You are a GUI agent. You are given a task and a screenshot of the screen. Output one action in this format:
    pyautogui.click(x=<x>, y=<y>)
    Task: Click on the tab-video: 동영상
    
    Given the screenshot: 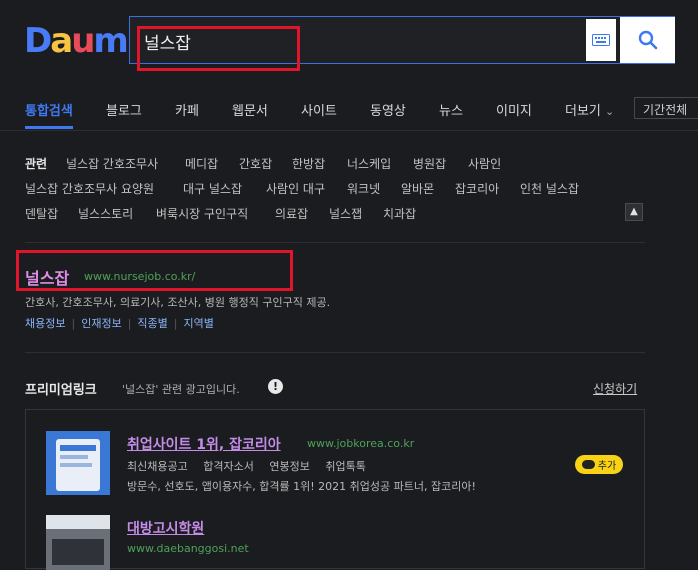 What is the action you would take?
    pyautogui.click(x=388, y=109)
    